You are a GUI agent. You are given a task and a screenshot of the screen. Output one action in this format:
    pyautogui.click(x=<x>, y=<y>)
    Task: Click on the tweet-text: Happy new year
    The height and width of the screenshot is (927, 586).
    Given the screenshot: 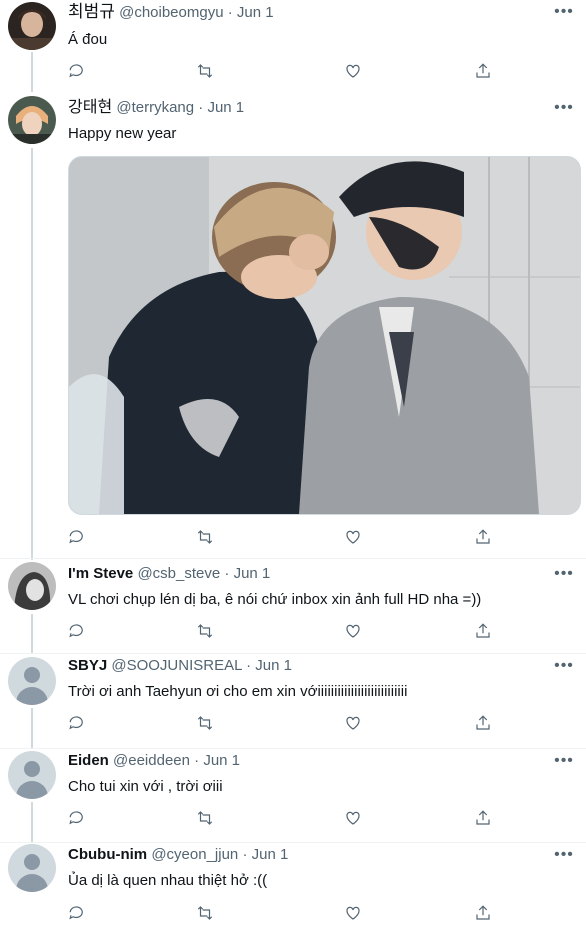 What is the action you would take?
    pyautogui.click(x=122, y=133)
    